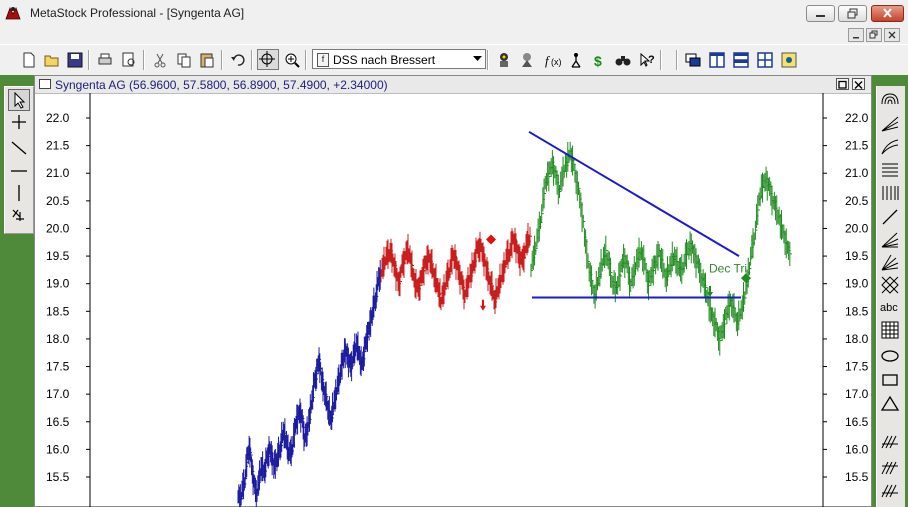 The image size is (908, 507). I want to click on y-tick-label-left: 20.5, so click(58, 201).